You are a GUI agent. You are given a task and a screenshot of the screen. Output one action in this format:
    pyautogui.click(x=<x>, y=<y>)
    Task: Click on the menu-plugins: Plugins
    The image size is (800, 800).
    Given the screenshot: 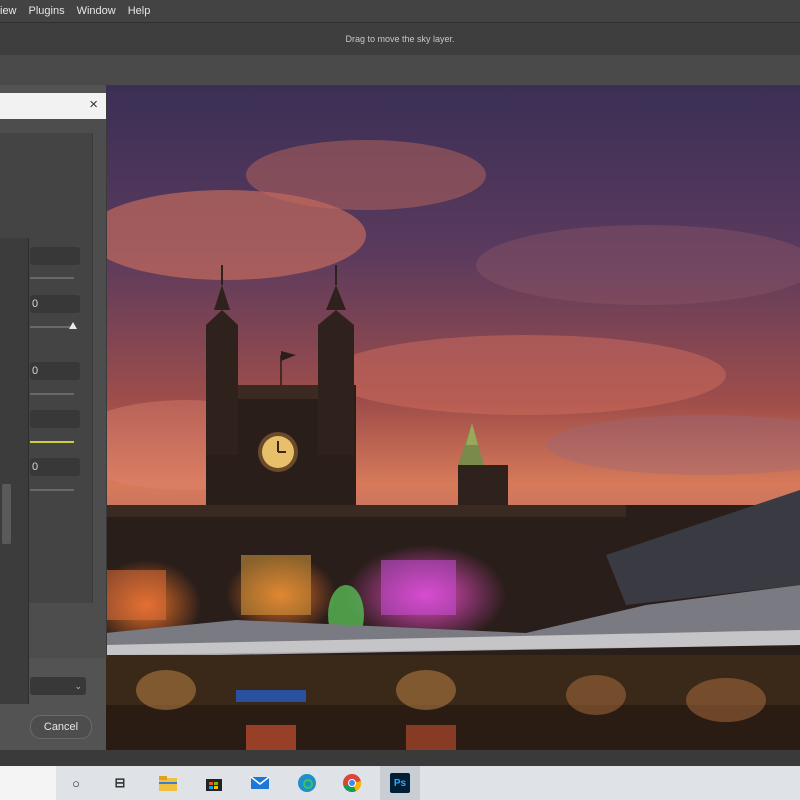 What is the action you would take?
    pyautogui.click(x=47, y=11)
    